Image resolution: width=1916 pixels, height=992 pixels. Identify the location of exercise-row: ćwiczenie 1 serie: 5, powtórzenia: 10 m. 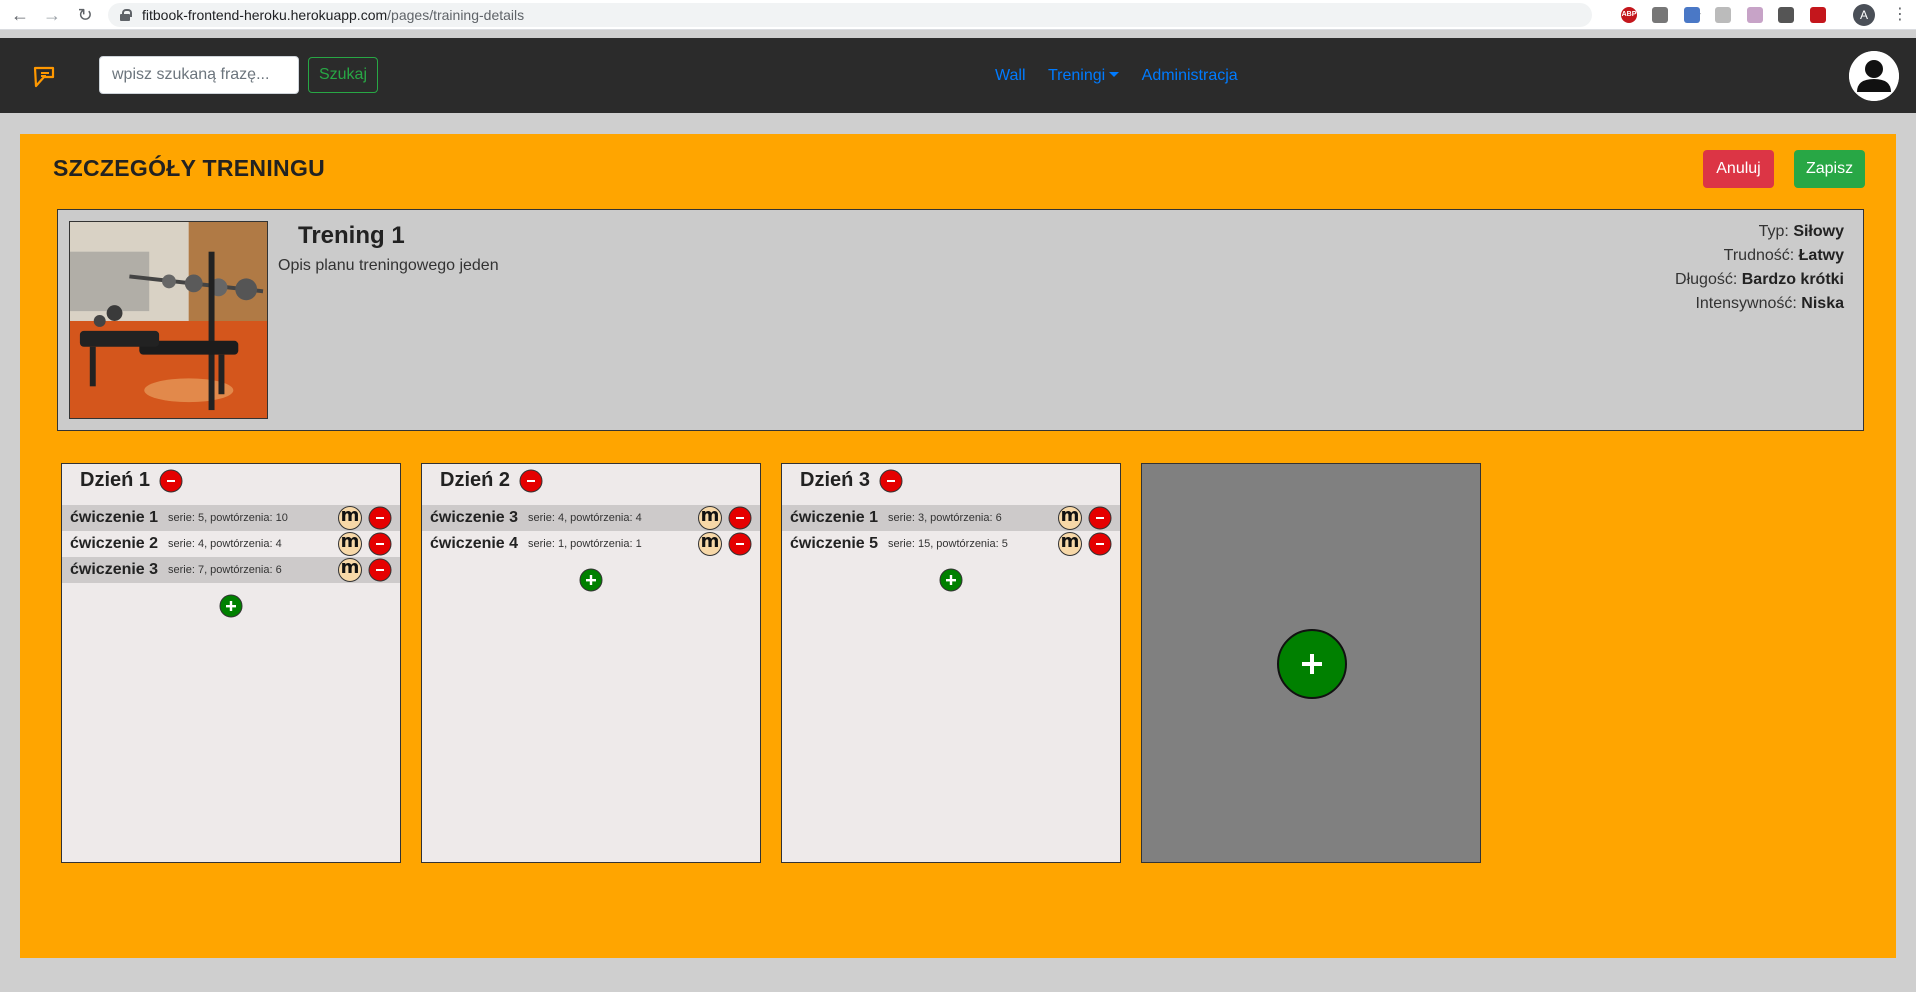
(231, 518).